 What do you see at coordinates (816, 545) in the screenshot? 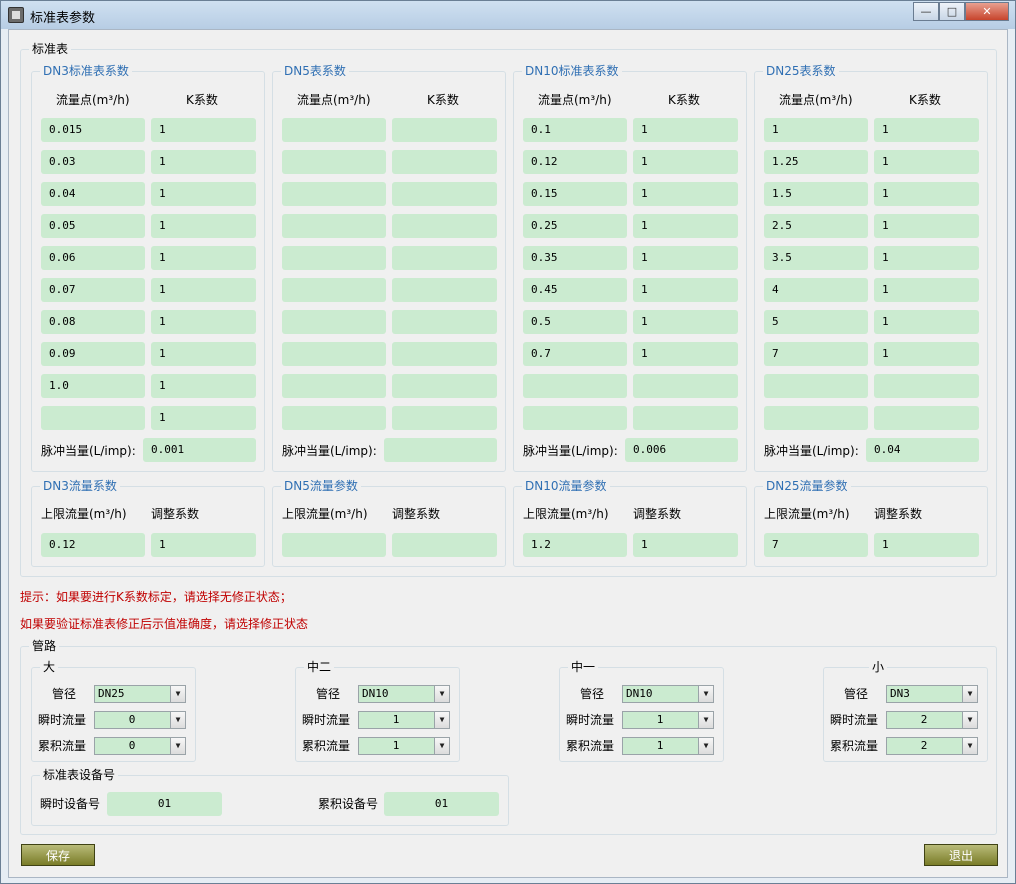
I see `limit-flow-input: 7` at bounding box center [816, 545].